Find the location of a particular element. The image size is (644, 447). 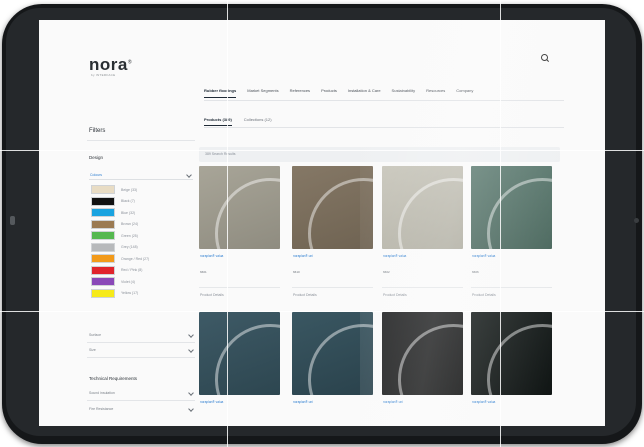

logo-subtitle: by INTERFACE is located at coordinates (103, 75).